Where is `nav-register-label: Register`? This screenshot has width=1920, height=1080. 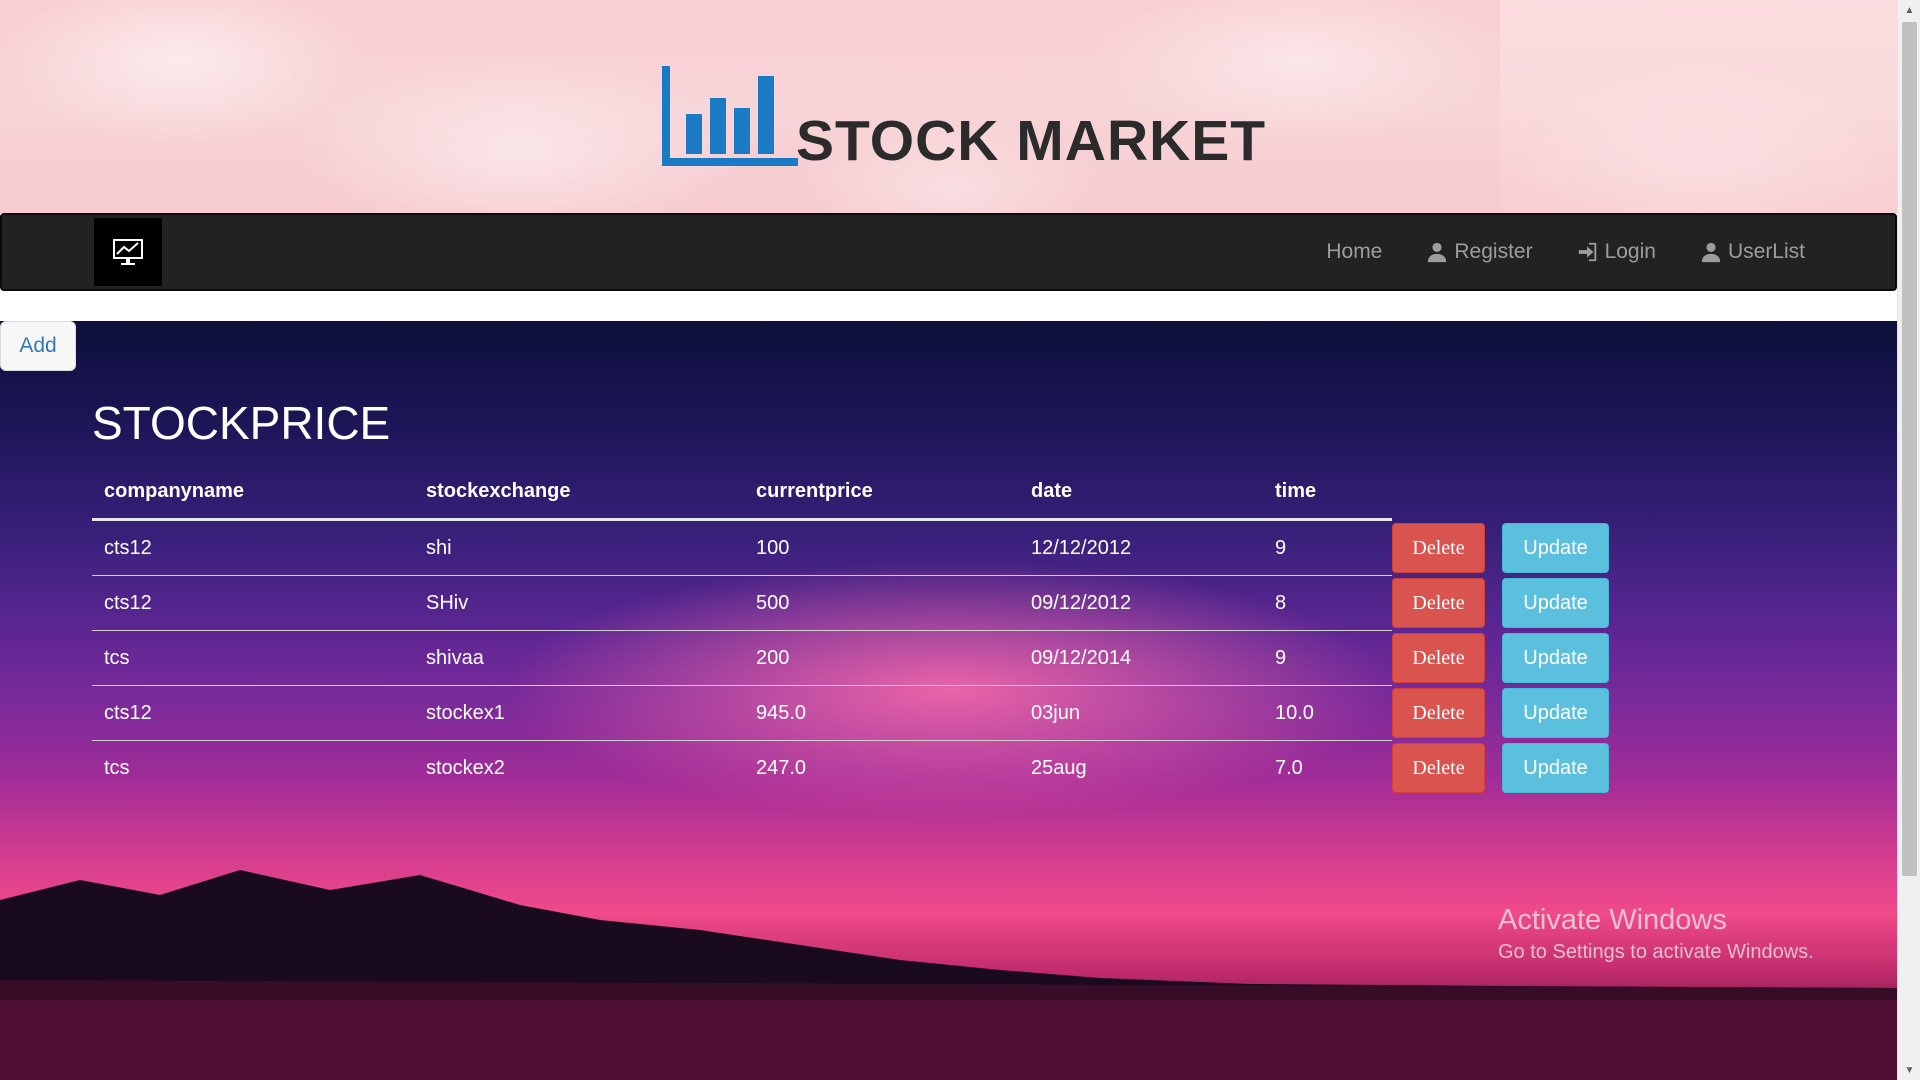
nav-register-label: Register is located at coordinates (1493, 251).